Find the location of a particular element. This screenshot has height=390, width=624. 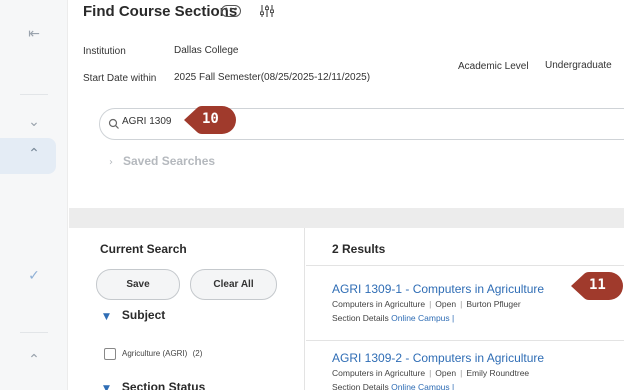

section-divider-band is located at coordinates (346, 218).